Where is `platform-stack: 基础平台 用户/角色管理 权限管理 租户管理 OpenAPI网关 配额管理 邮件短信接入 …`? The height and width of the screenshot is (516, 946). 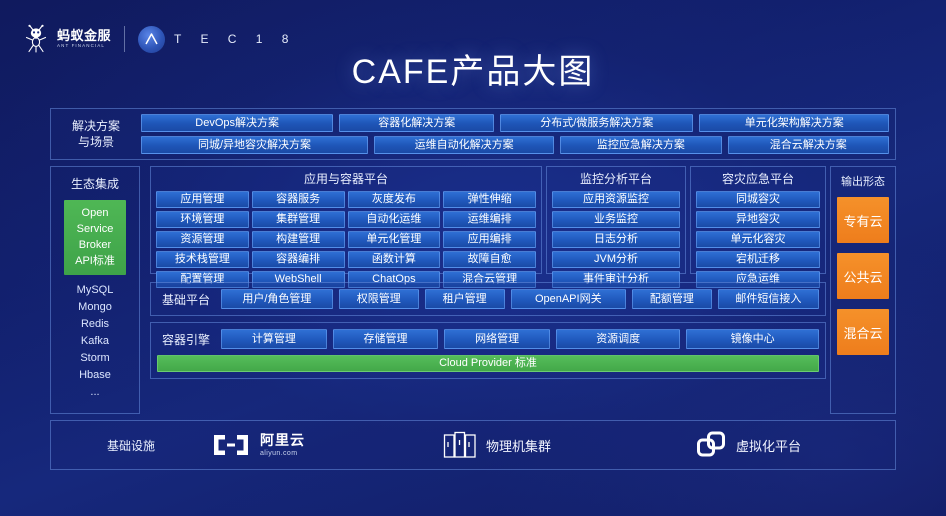 platform-stack: 基础平台 用户/角色管理 权限管理 租户管理 OpenAPI网关 配额管理 邮件短信接入 … is located at coordinates (488, 330).